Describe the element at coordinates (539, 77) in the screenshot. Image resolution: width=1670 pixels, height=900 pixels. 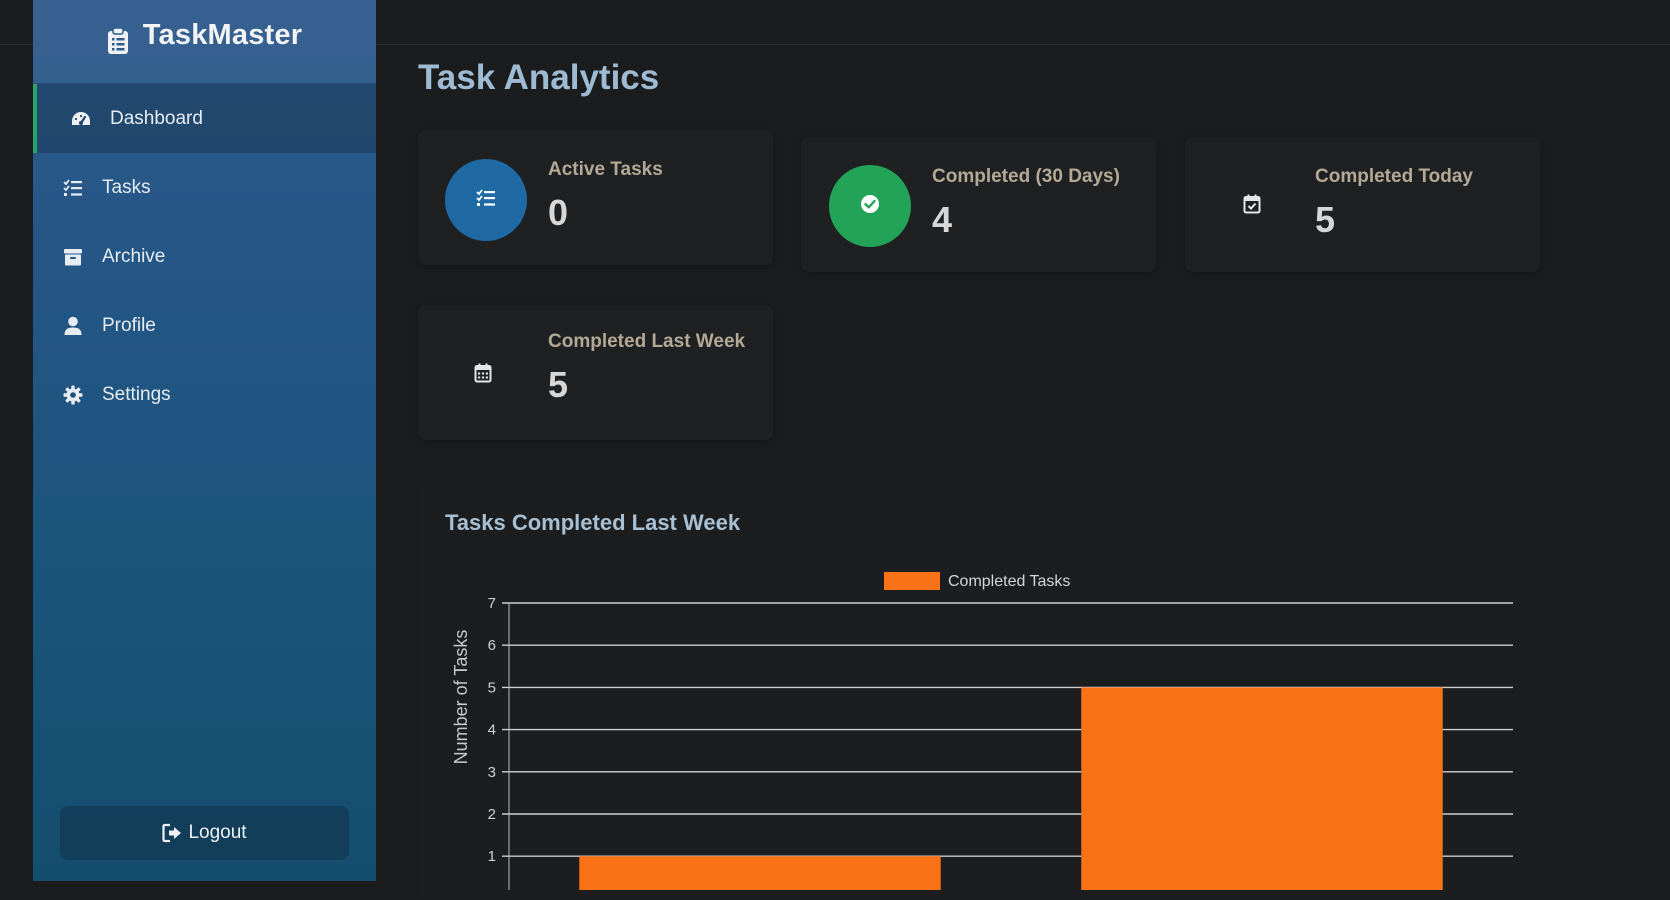
I see `page-title: Task Analytics` at that location.